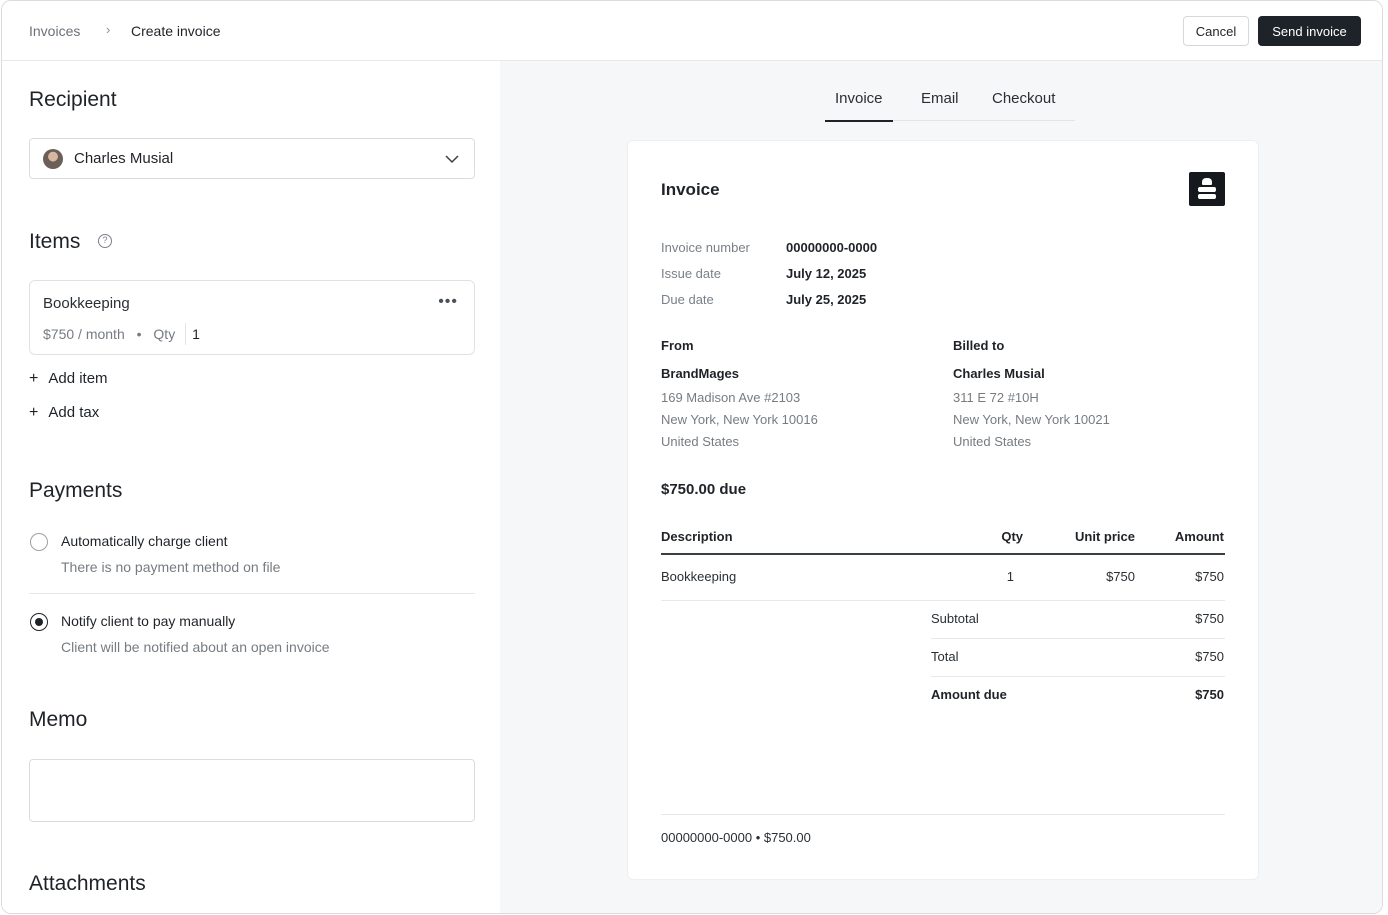 The image size is (1388, 915). What do you see at coordinates (704, 489) in the screenshot?
I see `amount-due-heading: $750.00 due` at bounding box center [704, 489].